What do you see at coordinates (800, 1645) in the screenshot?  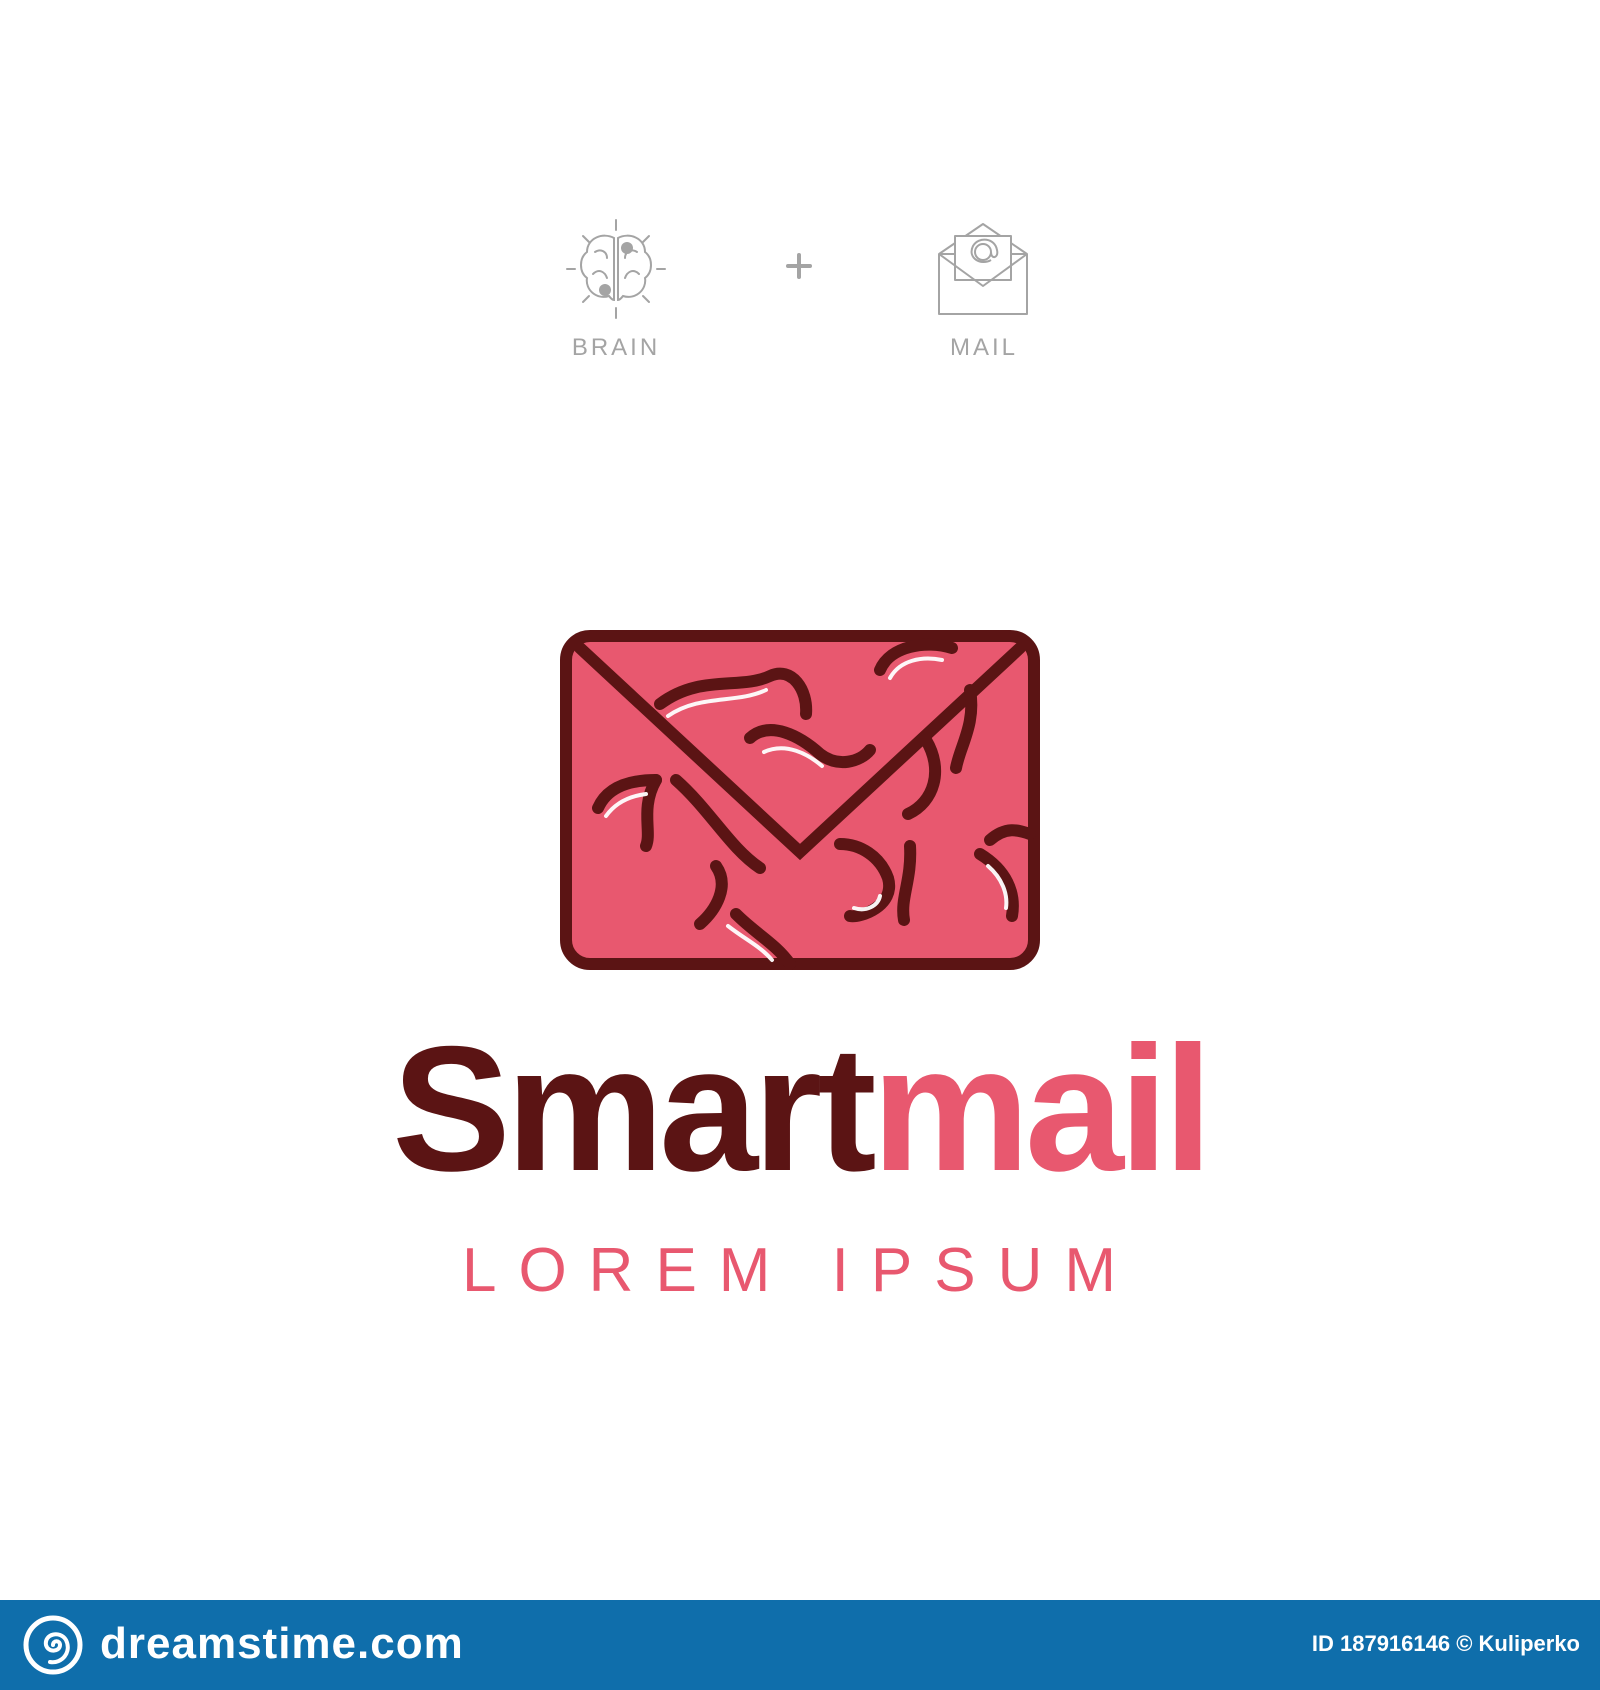 I see `footer-bar: dreamstime.com ID 187916146 © Kuliperko` at bounding box center [800, 1645].